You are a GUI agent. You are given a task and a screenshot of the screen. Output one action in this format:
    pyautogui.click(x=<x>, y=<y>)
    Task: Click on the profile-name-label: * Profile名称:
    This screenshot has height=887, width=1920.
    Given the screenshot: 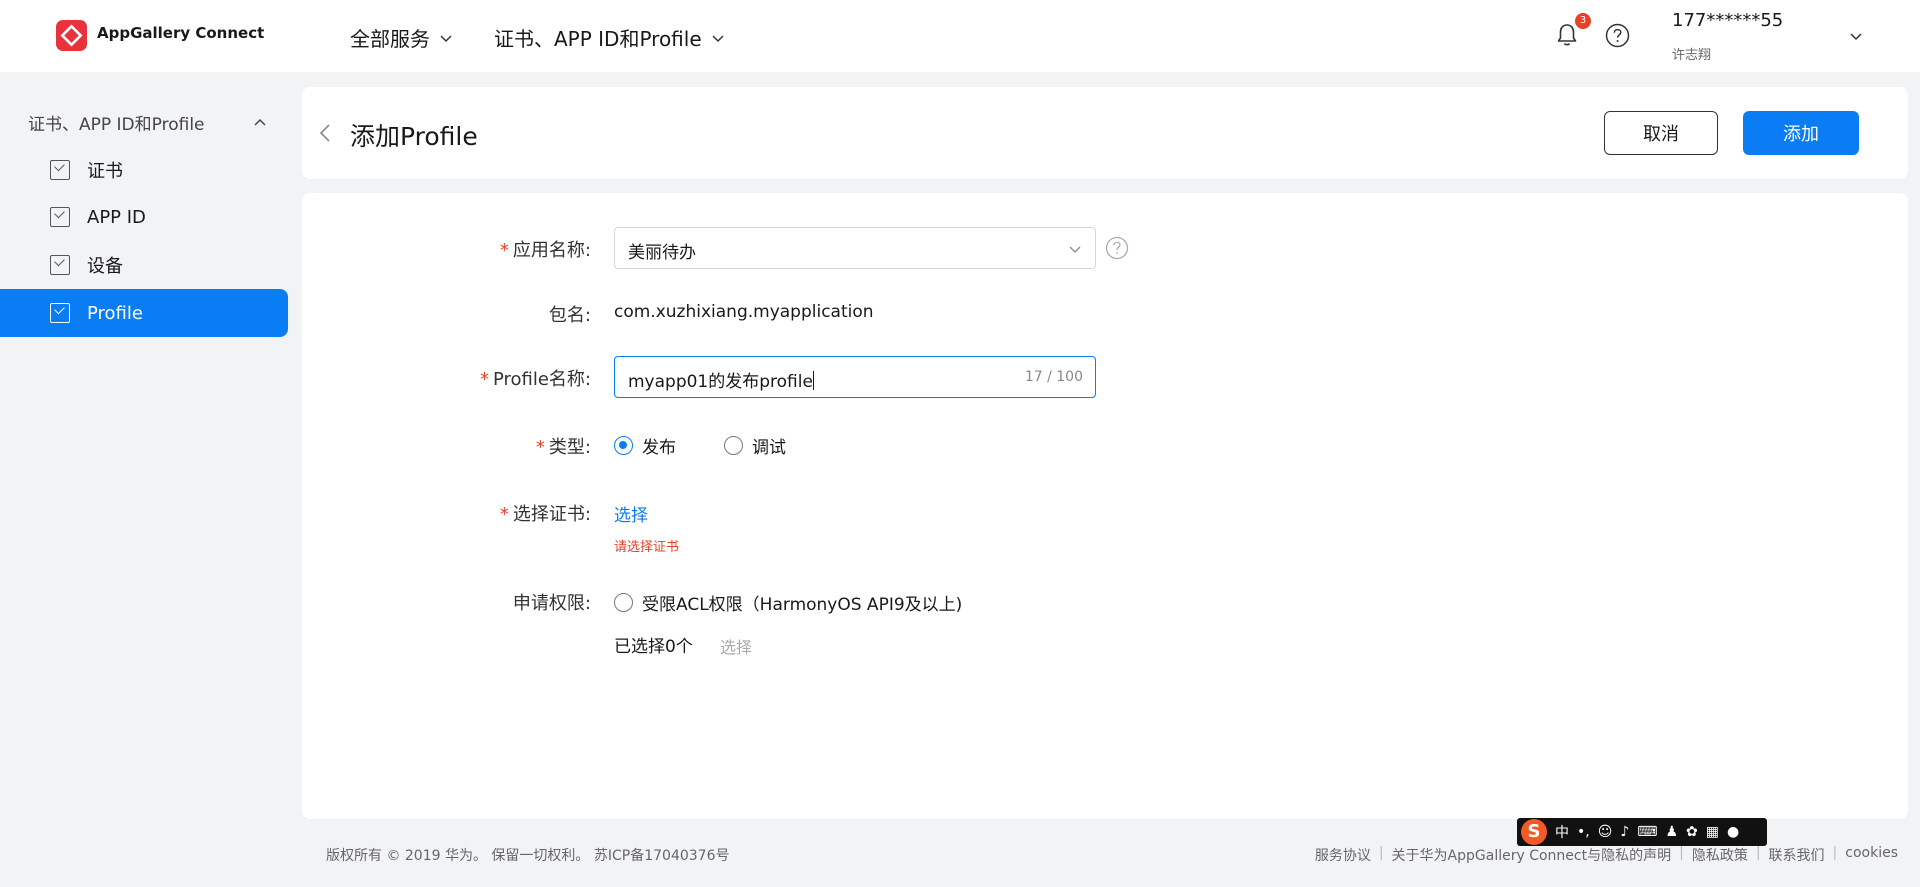 What is the action you would take?
    pyautogui.click(x=535, y=378)
    